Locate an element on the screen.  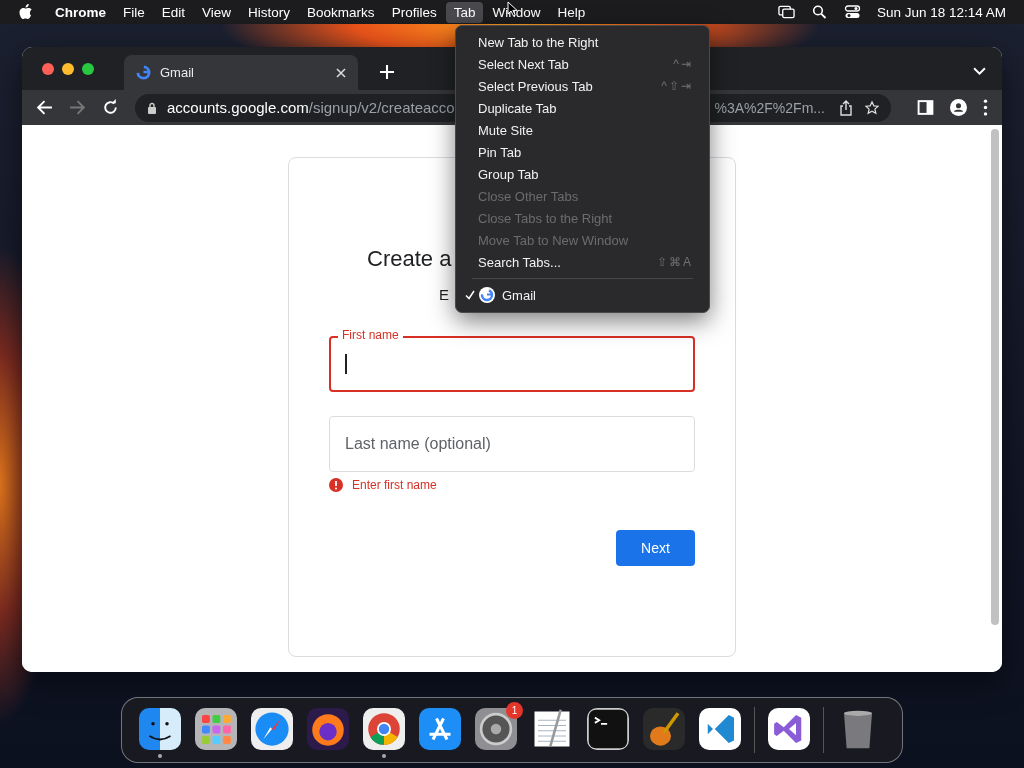
menu-bar-item: Bookmarks is located at coordinates (341, 12).